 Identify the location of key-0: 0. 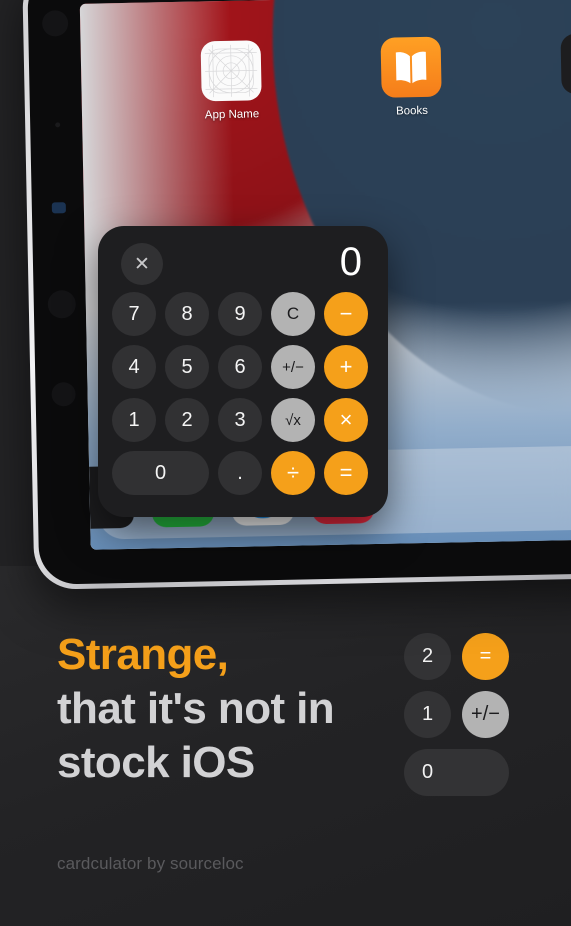
(160, 473).